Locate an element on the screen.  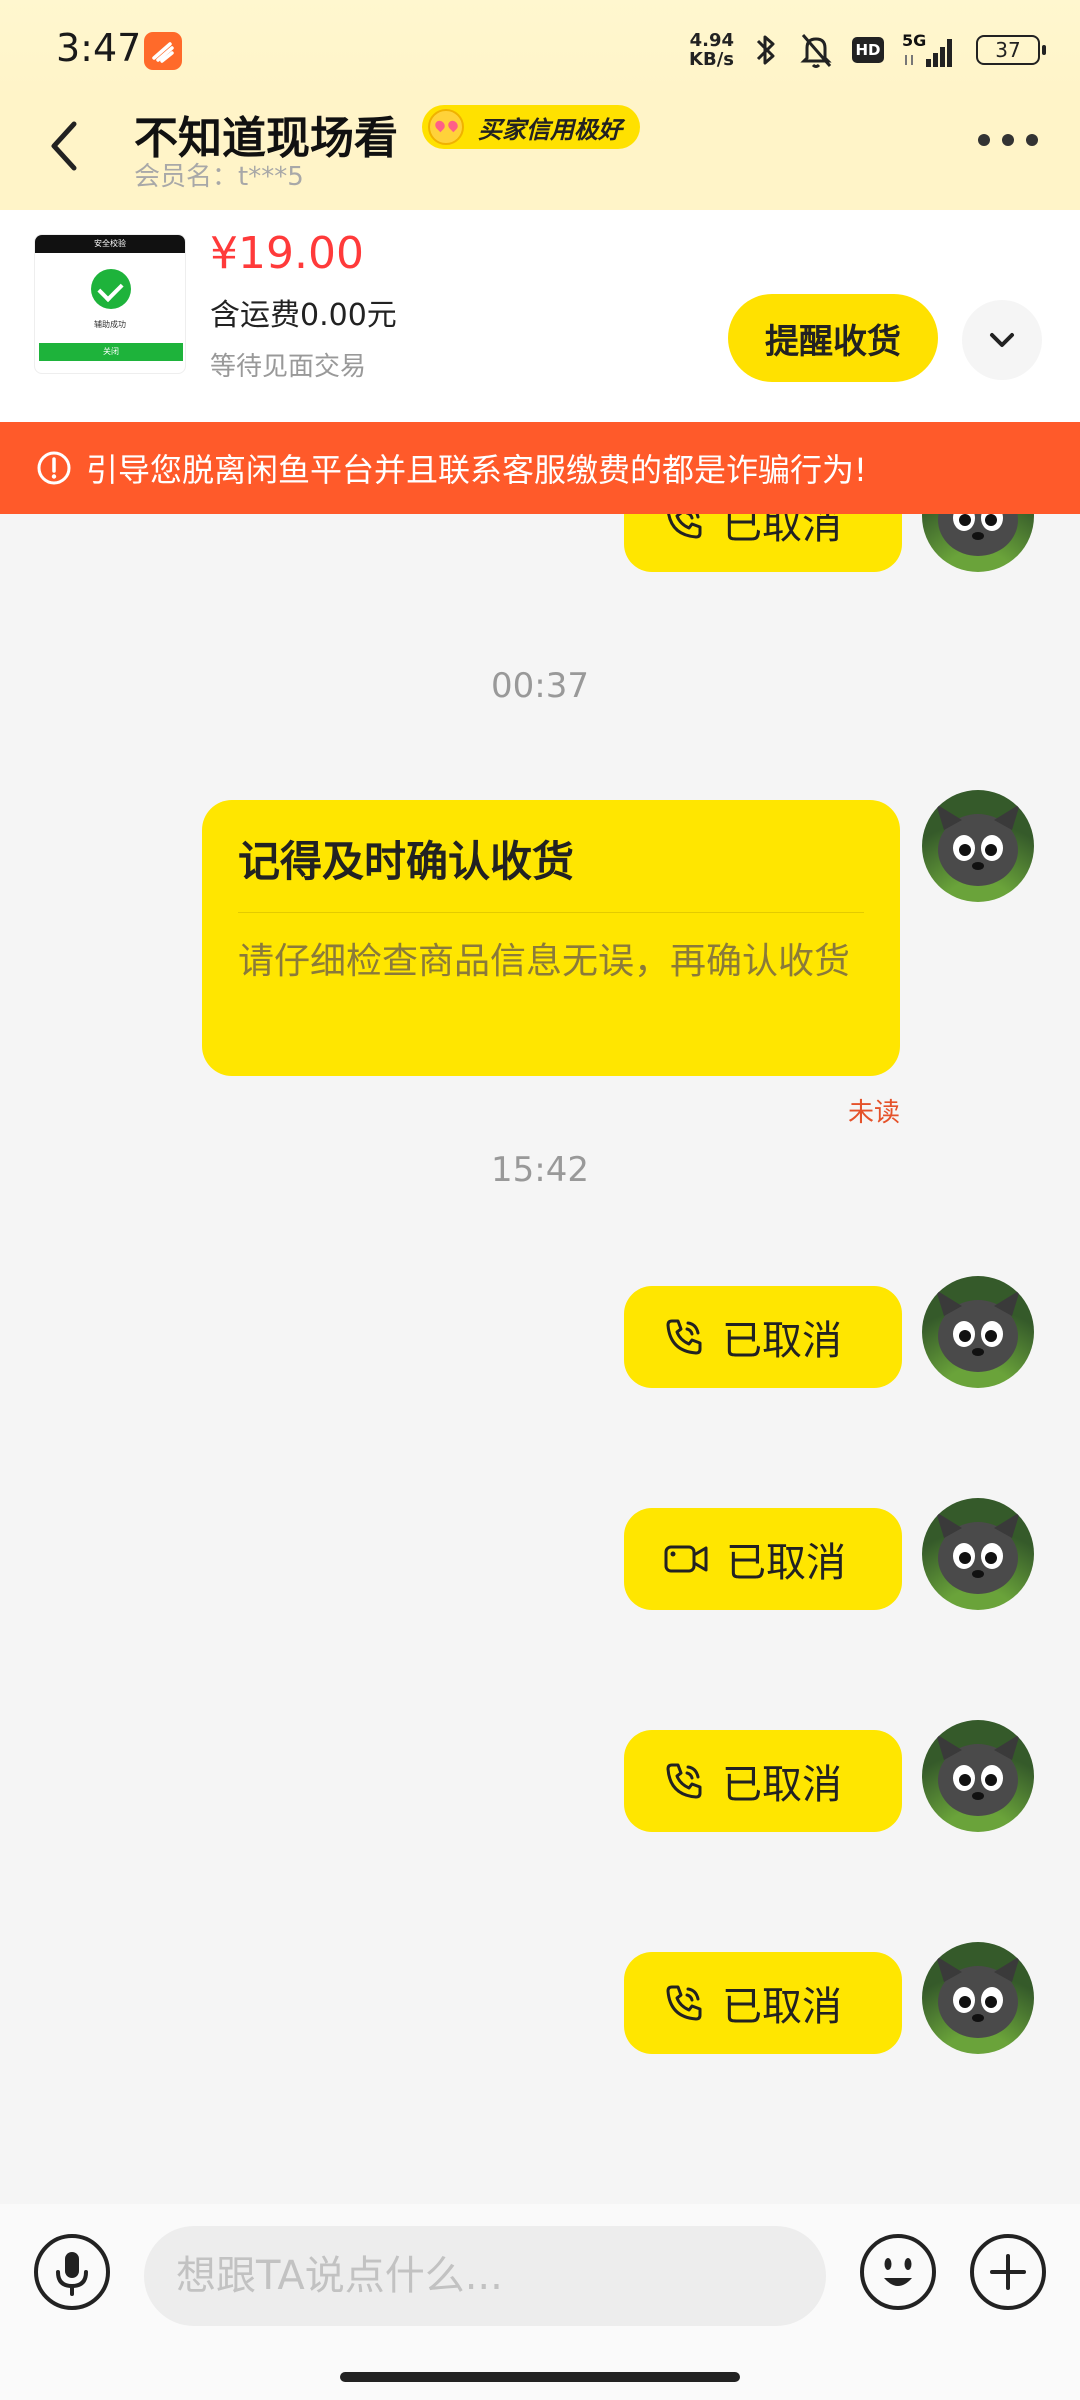
signal-indicator: 5G is located at coordinates (930, 50).